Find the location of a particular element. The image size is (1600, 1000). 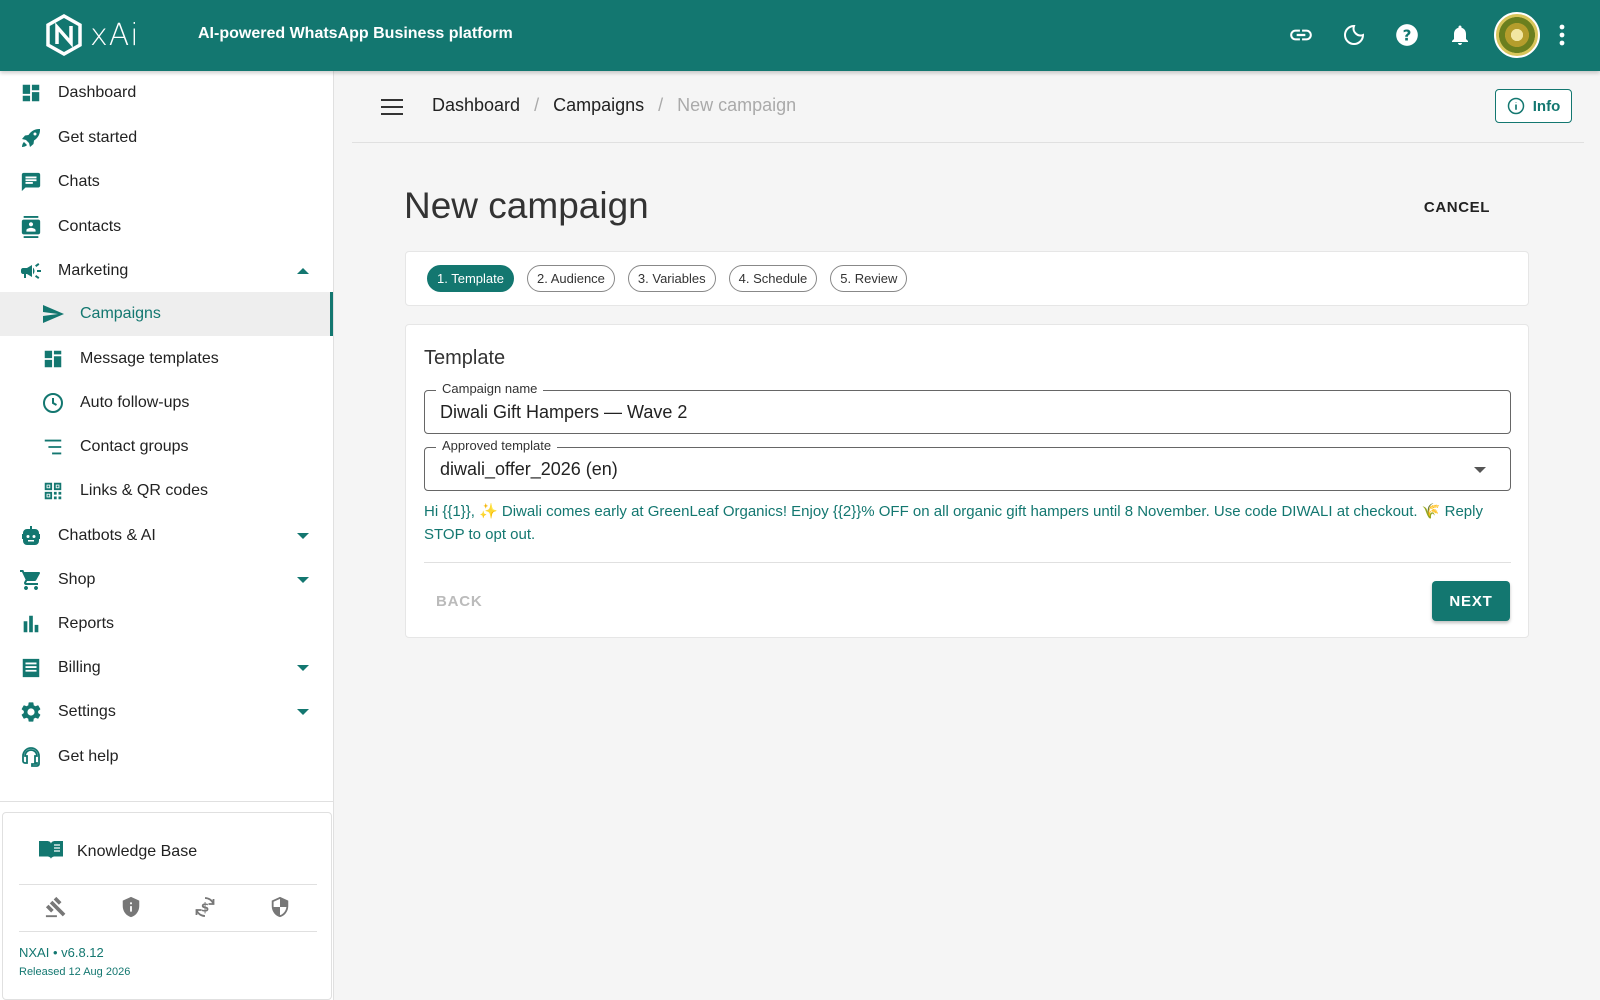

page-title: New campaign is located at coordinates (526, 205).